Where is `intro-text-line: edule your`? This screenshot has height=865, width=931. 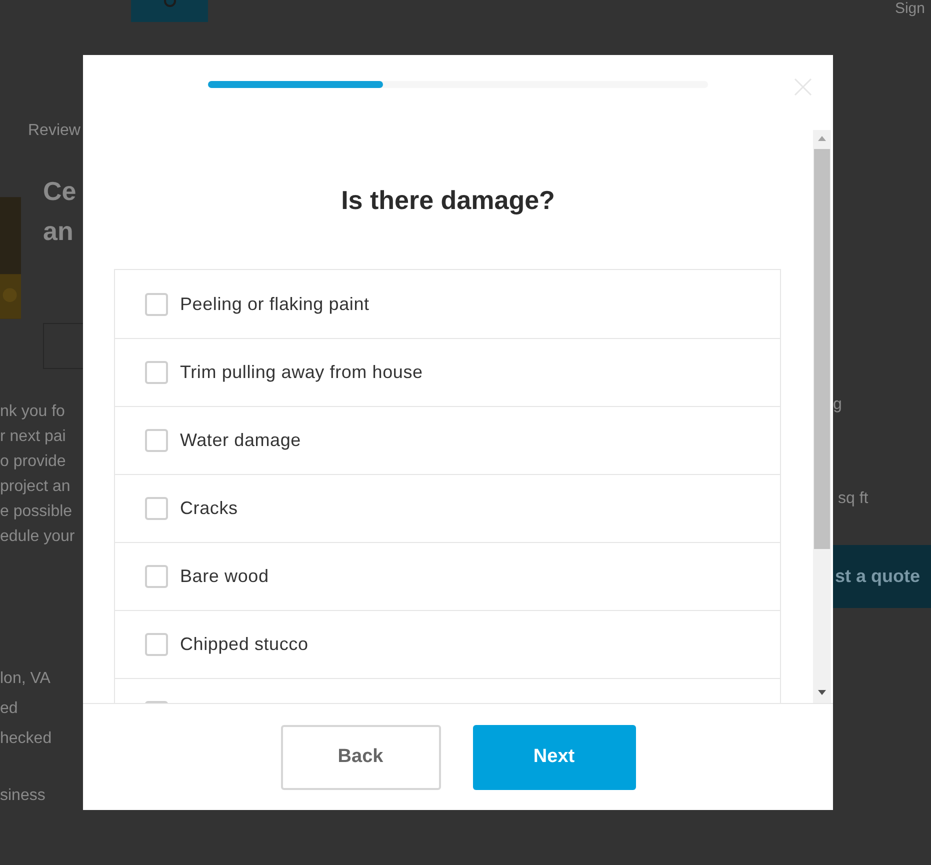 intro-text-line: edule your is located at coordinates (38, 537).